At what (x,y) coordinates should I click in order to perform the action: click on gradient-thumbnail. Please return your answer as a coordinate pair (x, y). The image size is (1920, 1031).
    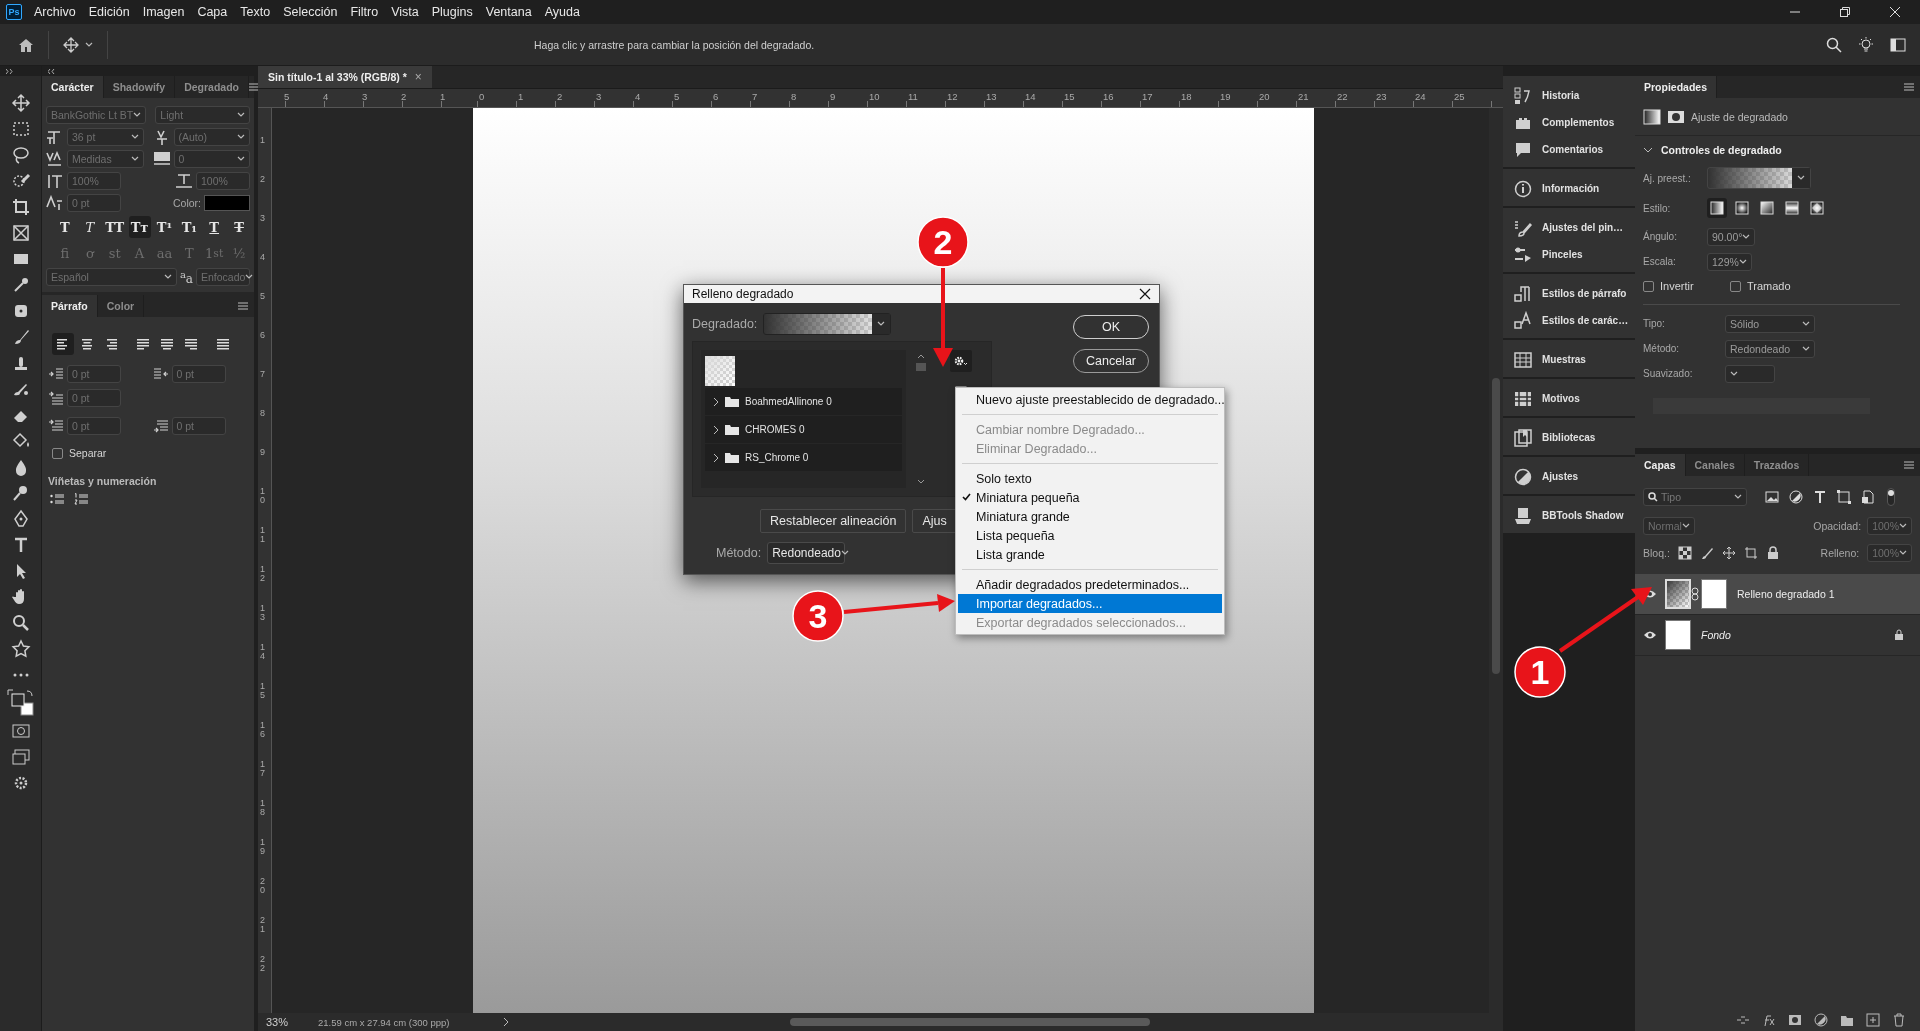
    Looking at the image, I should click on (720, 371).